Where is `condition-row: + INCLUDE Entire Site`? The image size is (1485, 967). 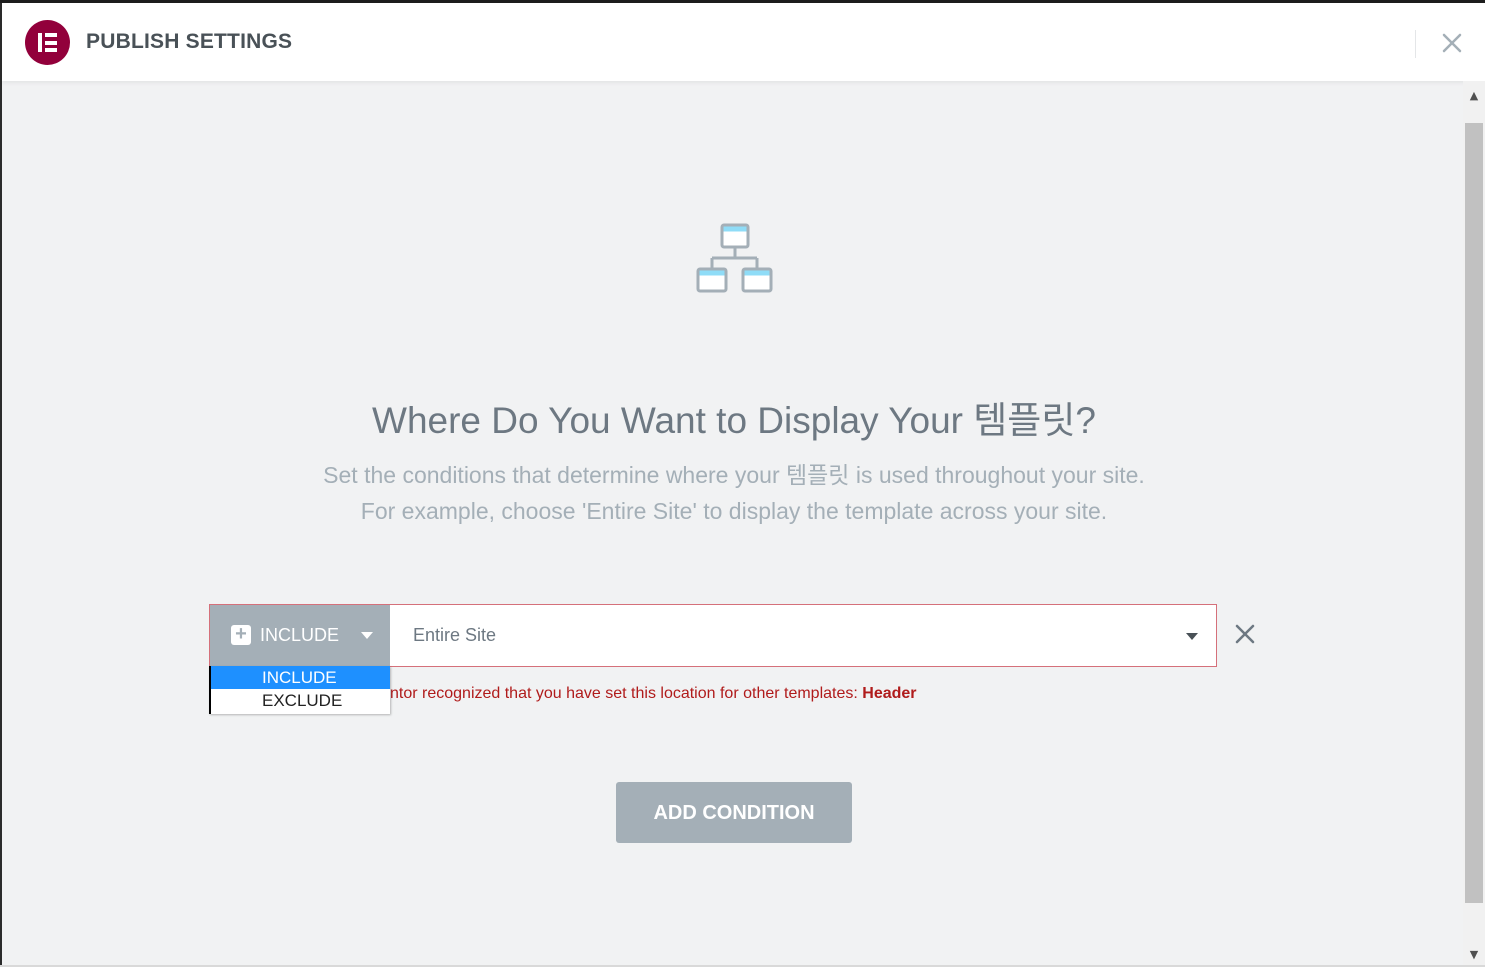
condition-row: + INCLUDE Entire Site is located at coordinates (713, 635).